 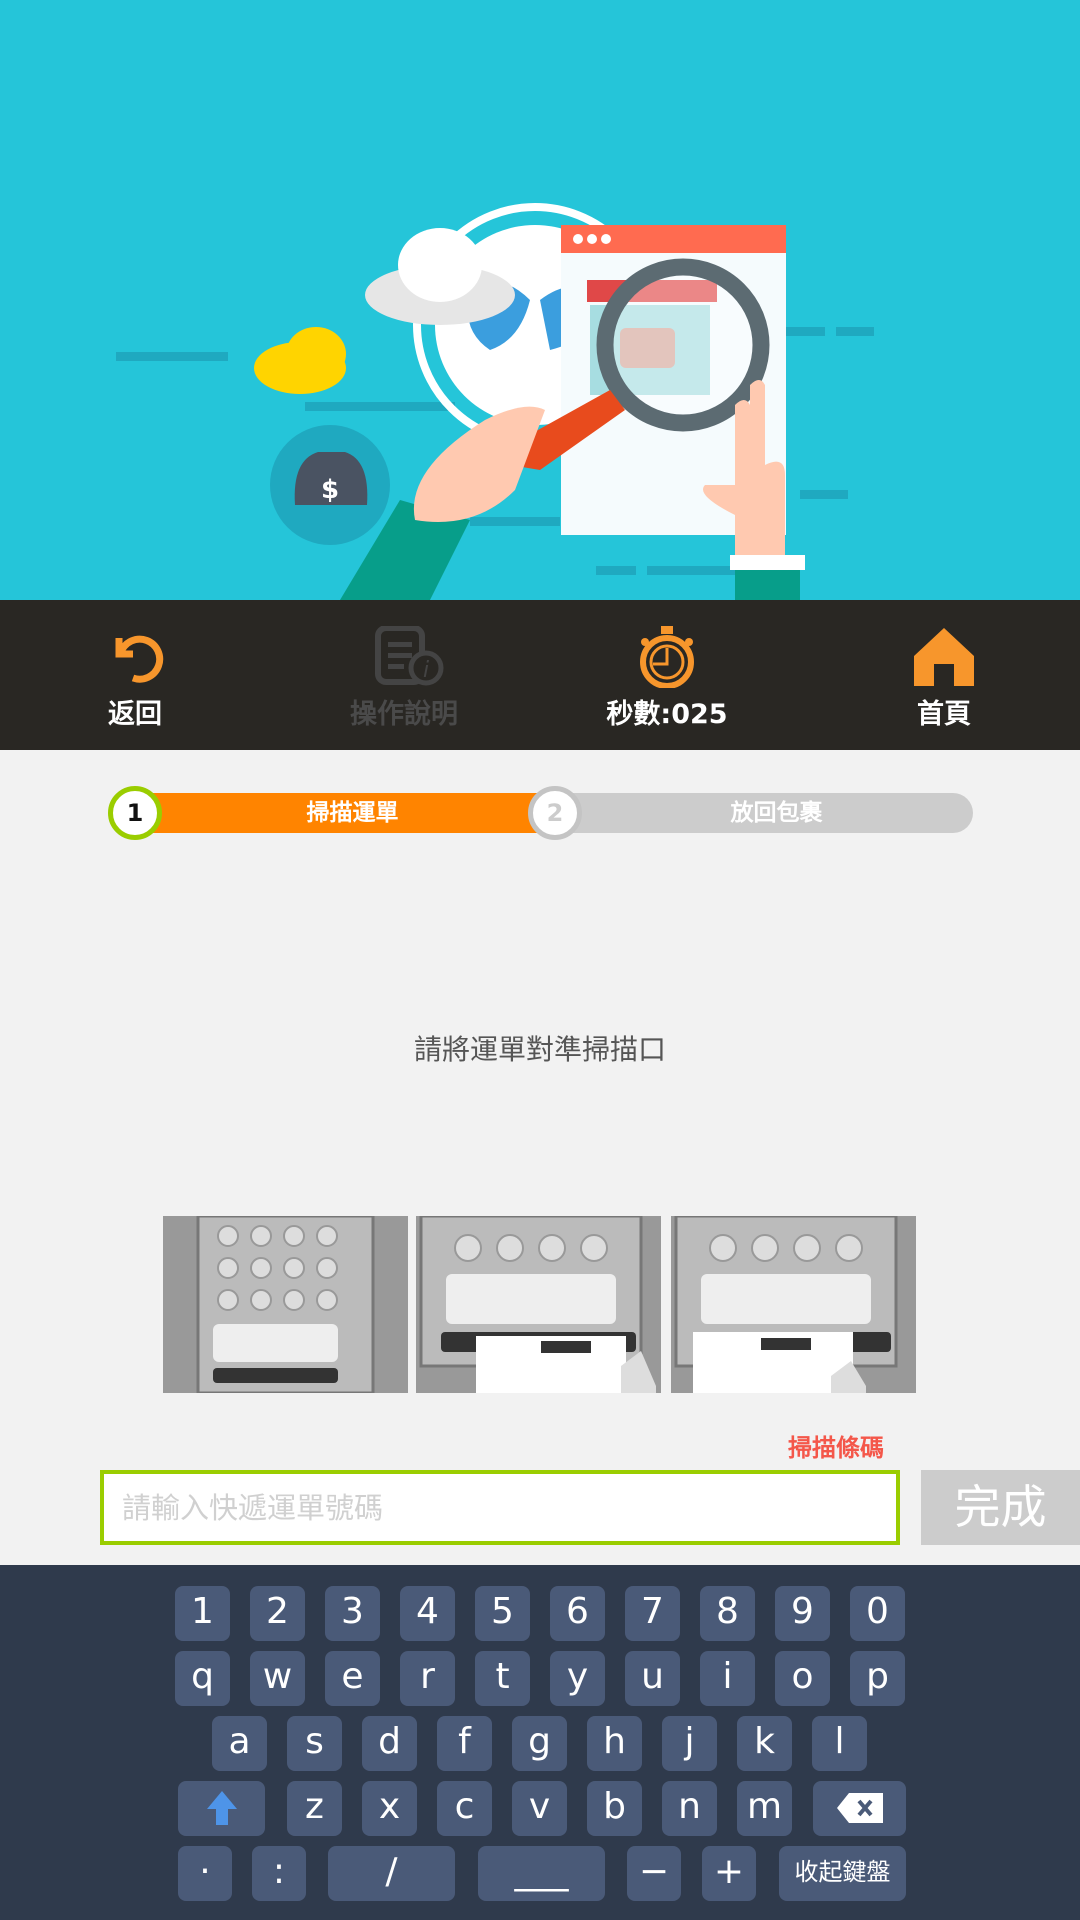 What do you see at coordinates (135, 714) in the screenshot?
I see `back-label: 返回` at bounding box center [135, 714].